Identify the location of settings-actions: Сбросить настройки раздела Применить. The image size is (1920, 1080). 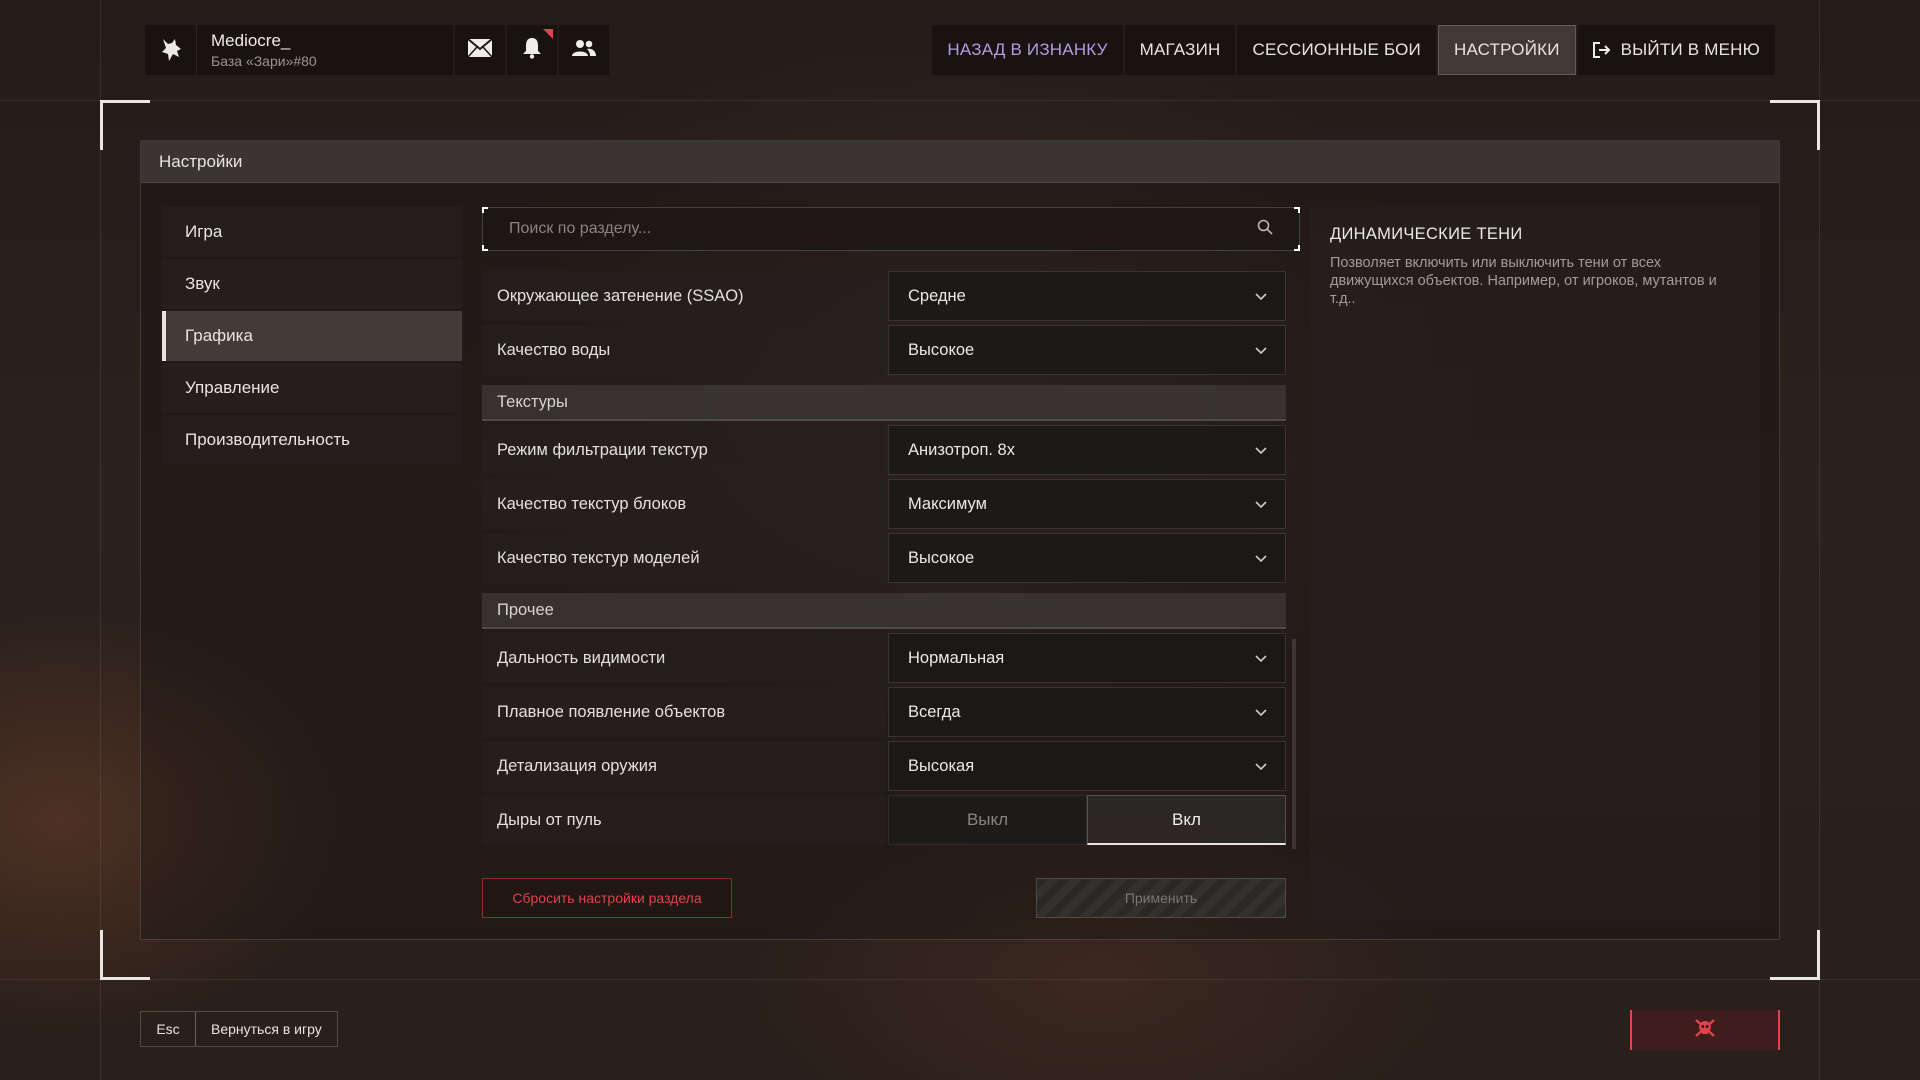
(884, 898).